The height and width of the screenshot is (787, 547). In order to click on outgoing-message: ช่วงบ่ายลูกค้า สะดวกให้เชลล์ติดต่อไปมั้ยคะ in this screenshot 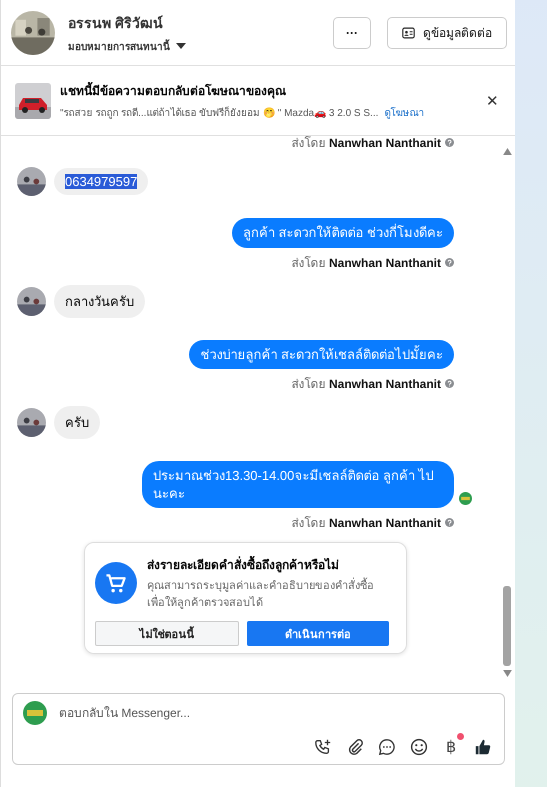, I will do `click(321, 355)`.